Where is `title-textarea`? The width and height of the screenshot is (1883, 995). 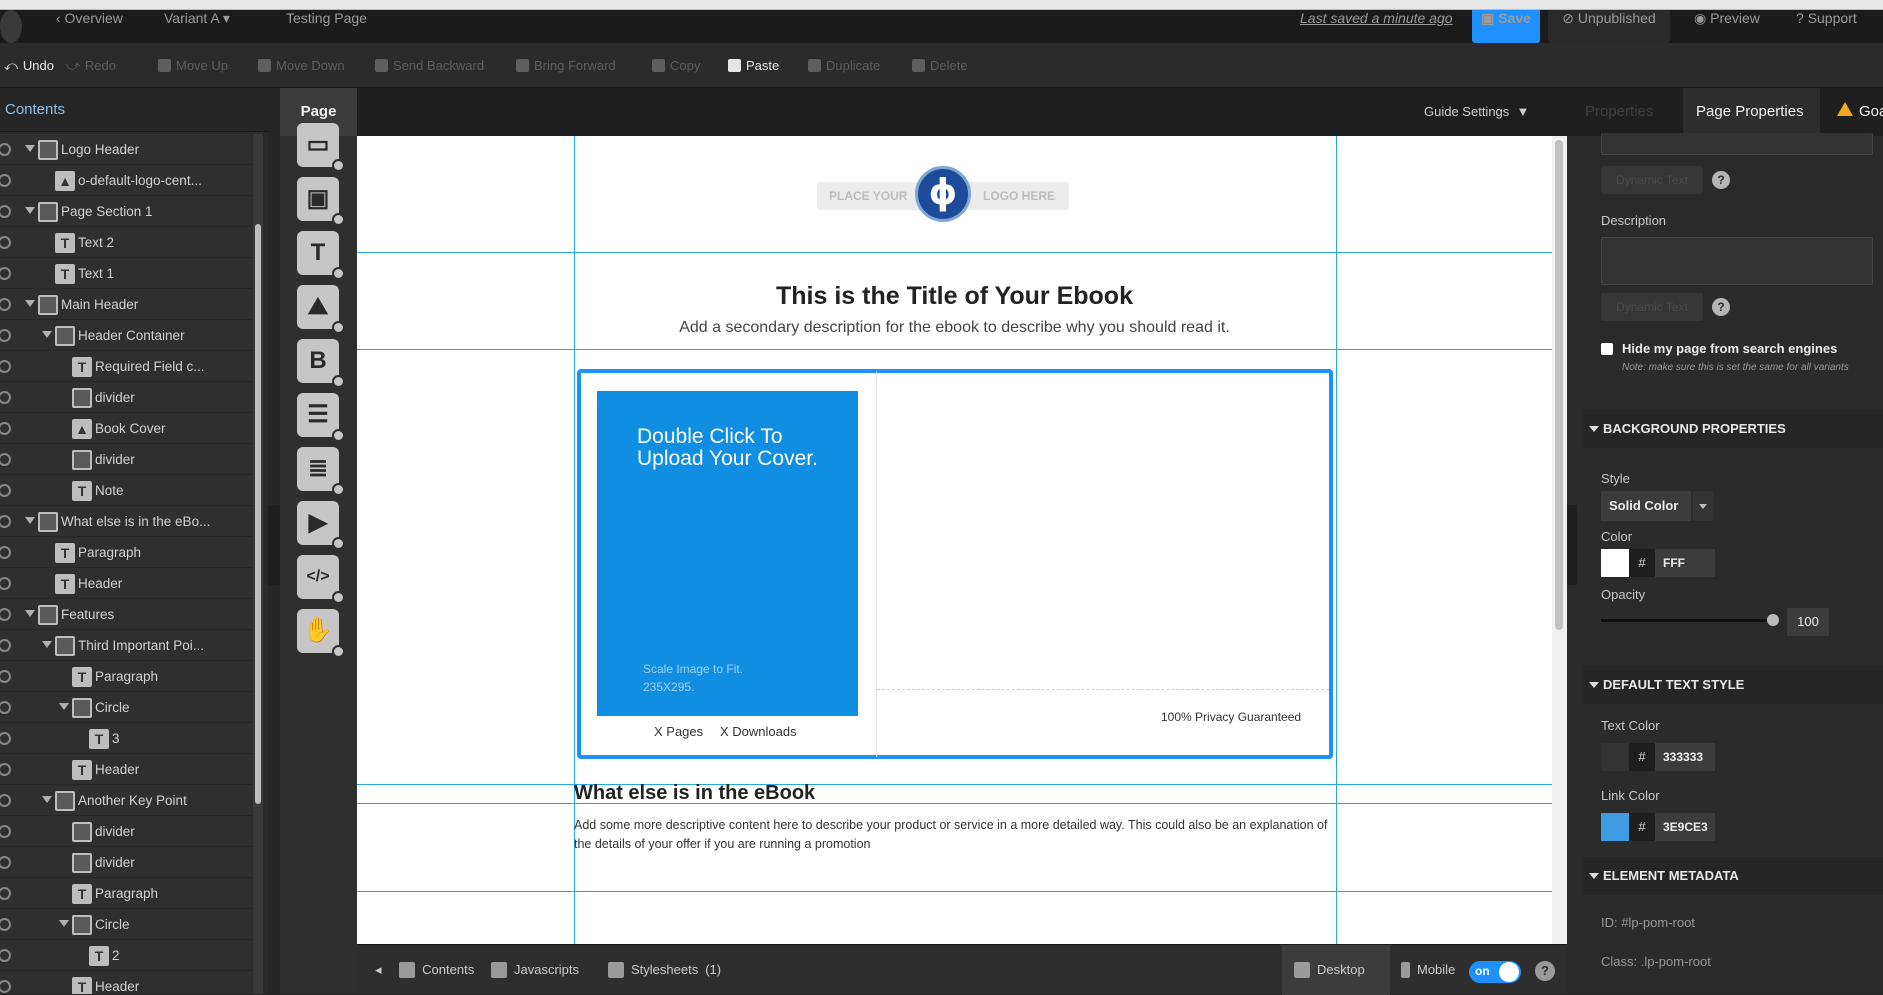
title-textarea is located at coordinates (1737, 144).